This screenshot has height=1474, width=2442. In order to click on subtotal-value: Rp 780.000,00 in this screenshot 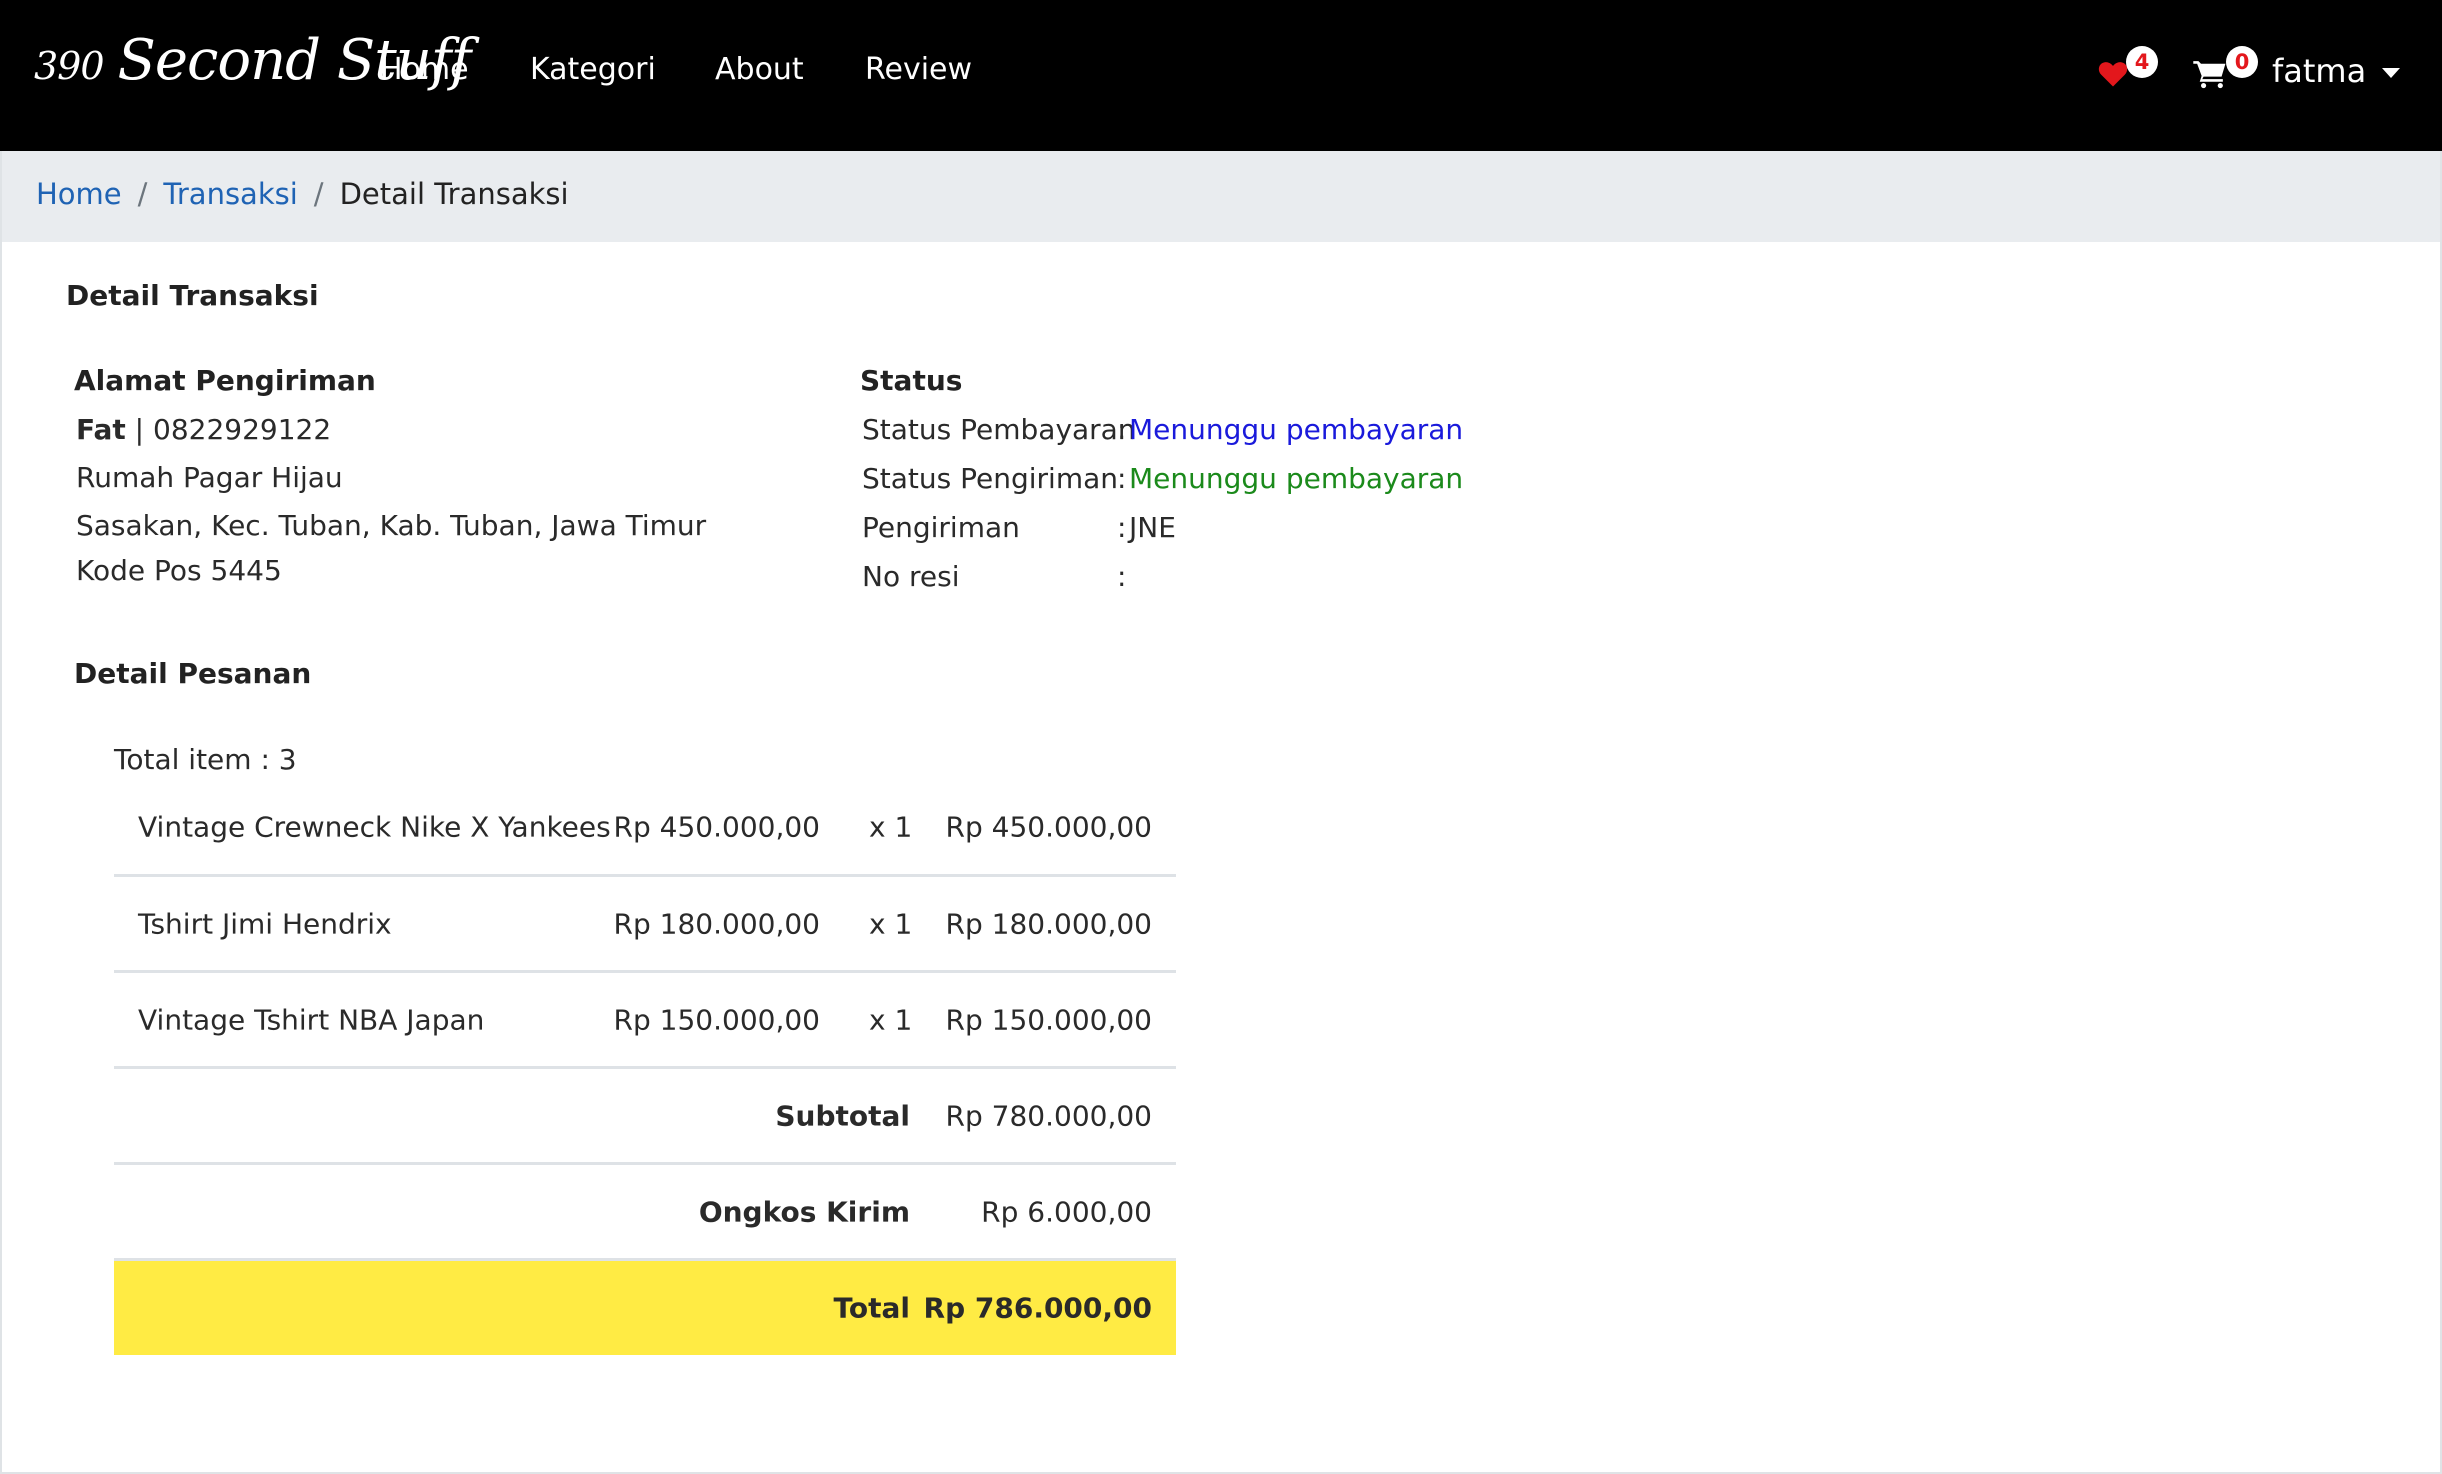, I will do `click(1048, 1115)`.